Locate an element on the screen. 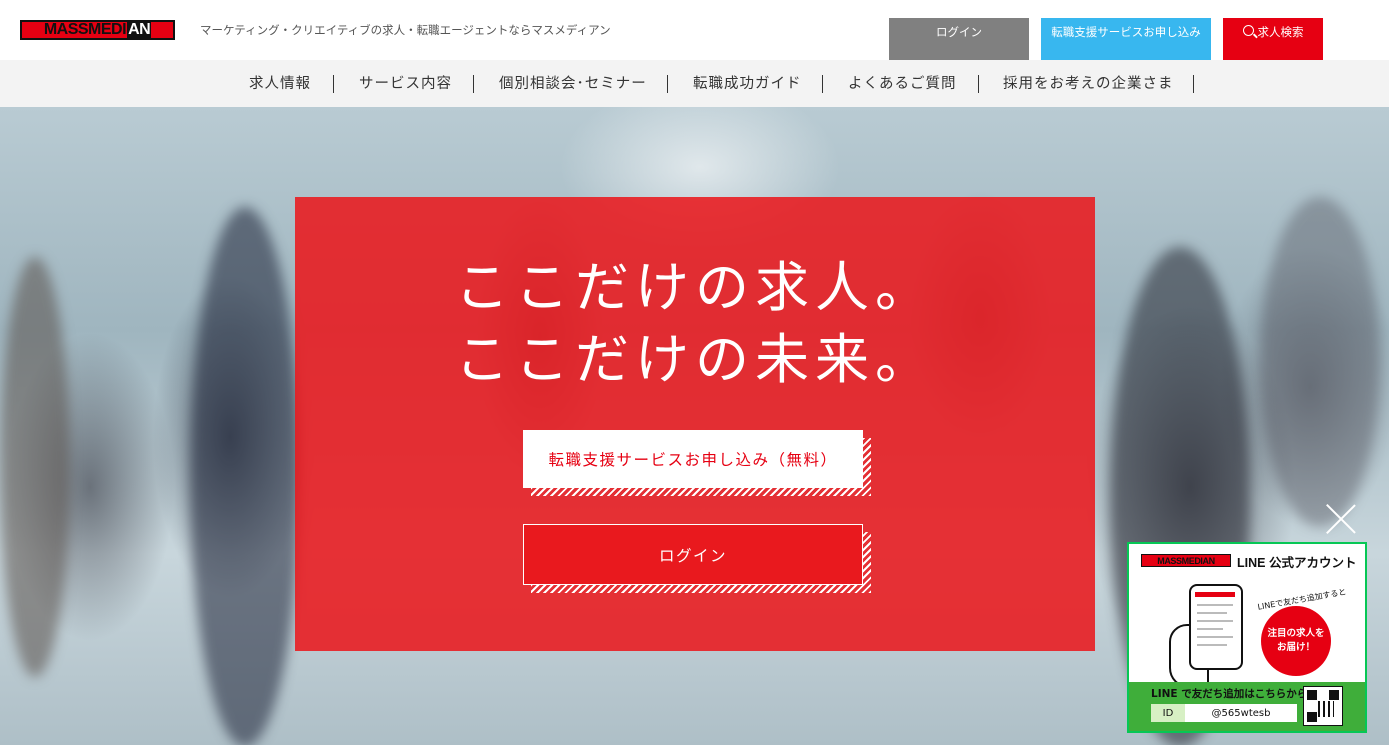  login-button: ログイン is located at coordinates (959, 39).